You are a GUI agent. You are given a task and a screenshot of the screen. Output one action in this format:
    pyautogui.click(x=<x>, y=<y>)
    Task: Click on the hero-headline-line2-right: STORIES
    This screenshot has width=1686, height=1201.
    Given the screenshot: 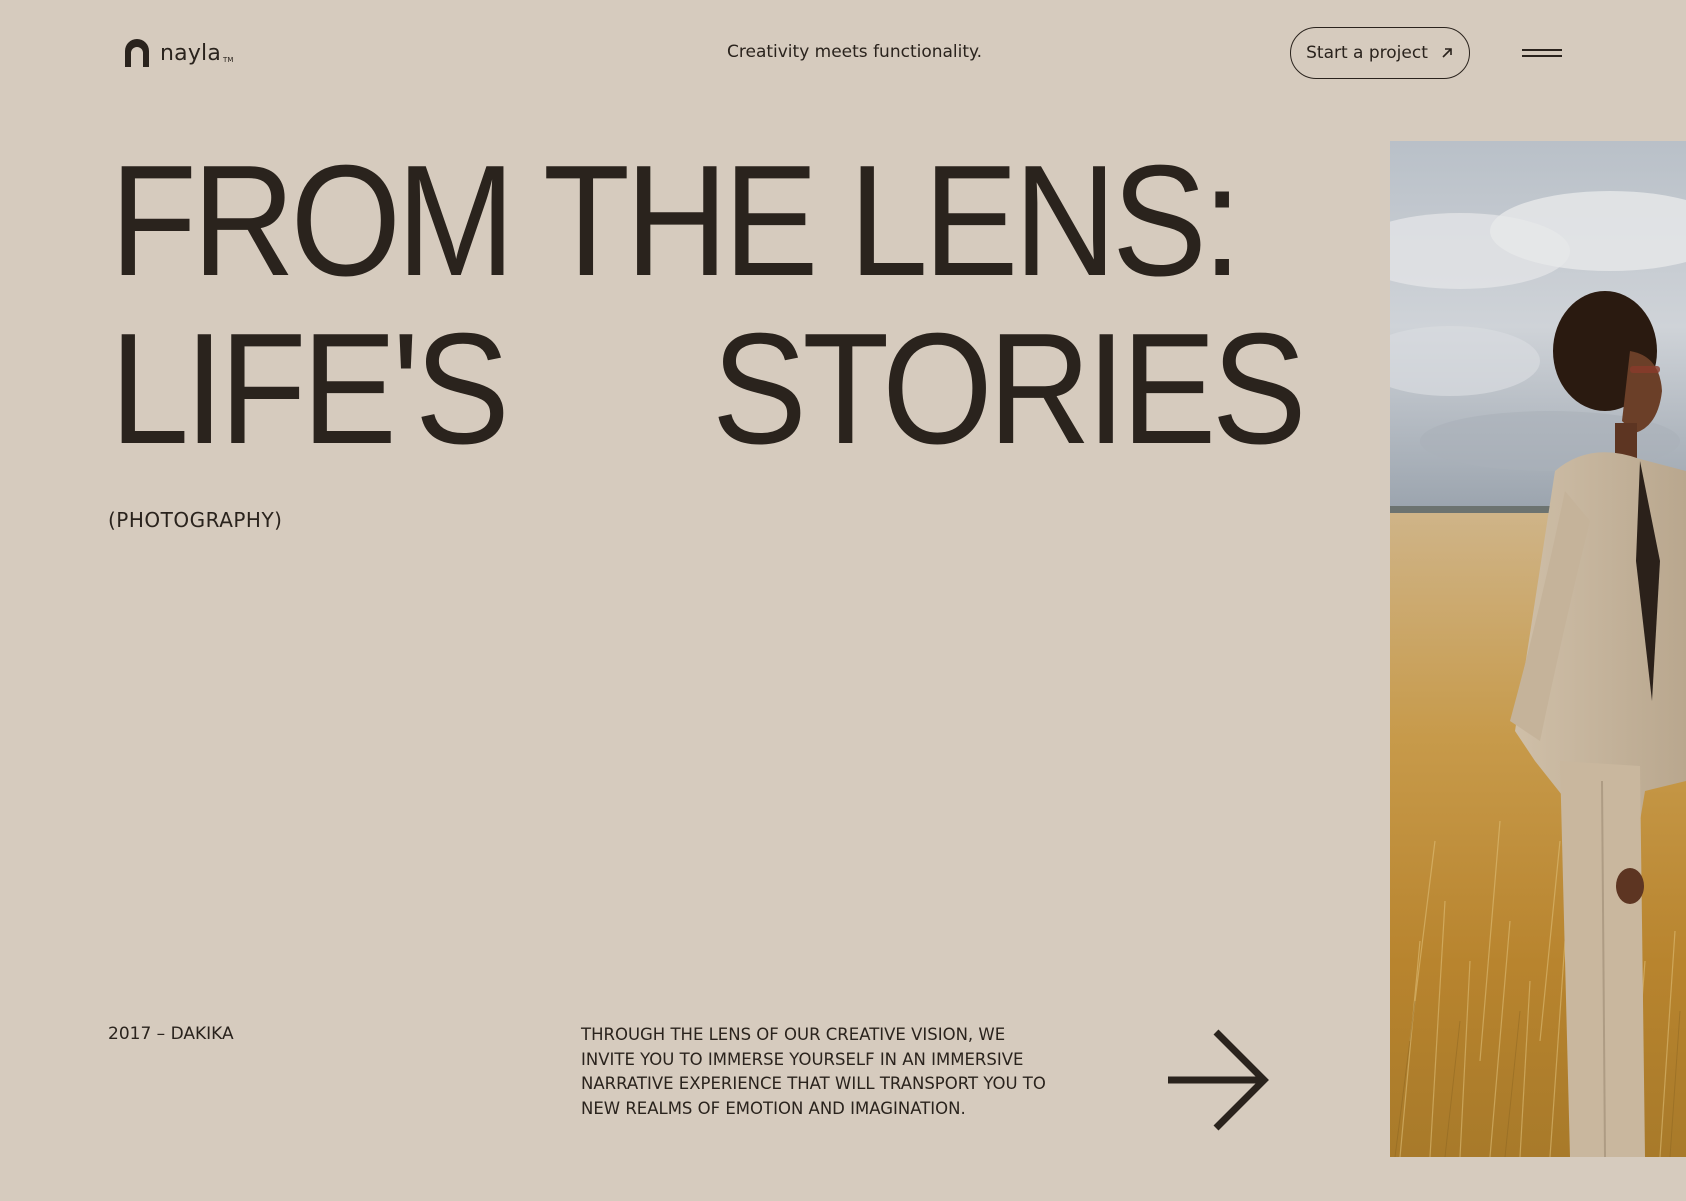 What is the action you would take?
    pyautogui.click(x=1009, y=389)
    